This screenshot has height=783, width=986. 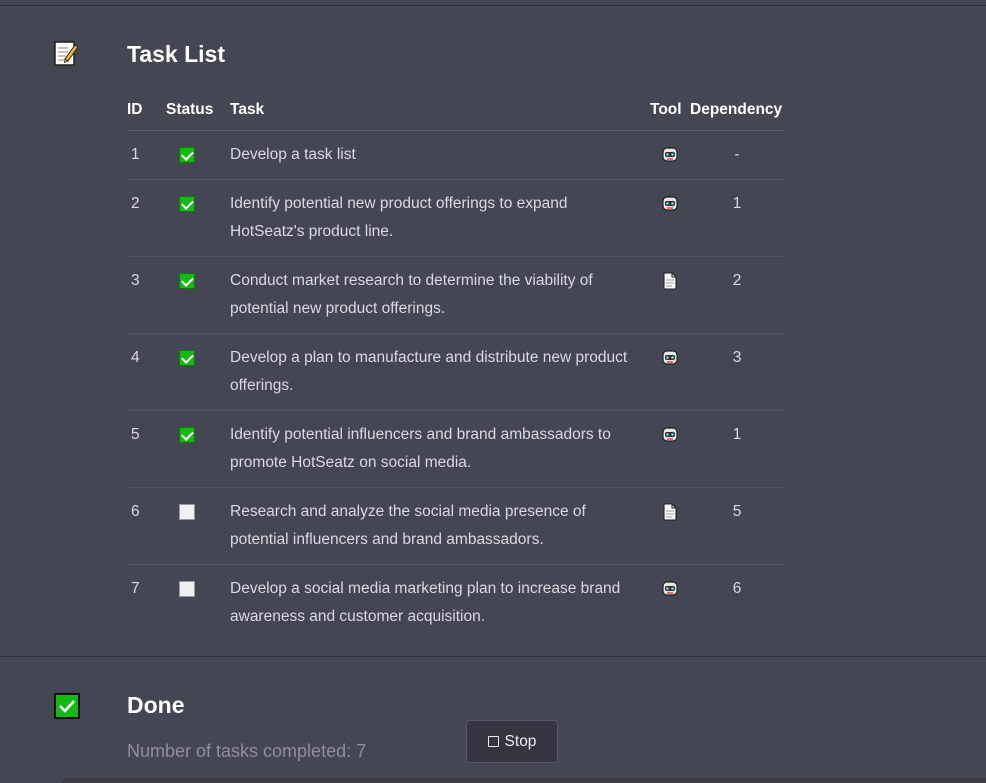 What do you see at coordinates (493, 741) in the screenshot?
I see `stop-square-icon` at bounding box center [493, 741].